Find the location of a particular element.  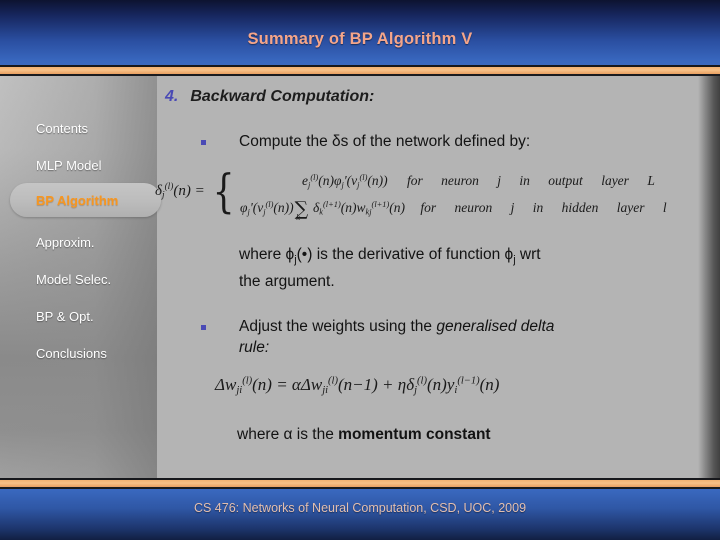

bullet-emphasis-2: rule: is located at coordinates (254, 347).